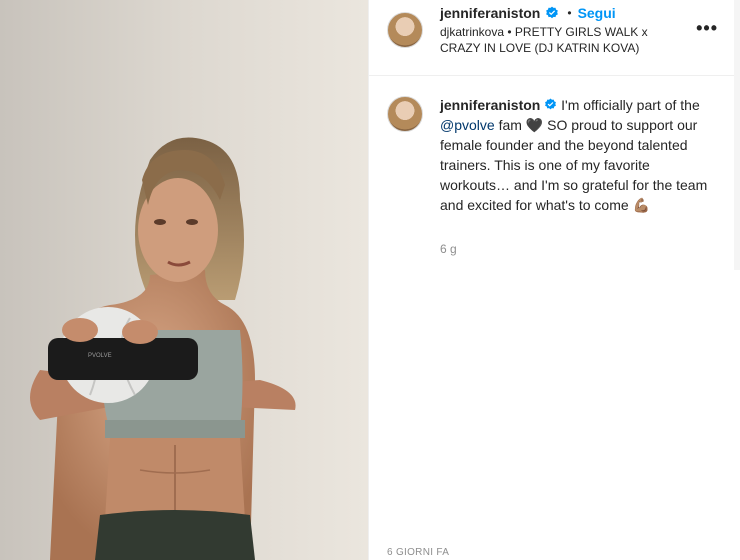 The image size is (740, 560). What do you see at coordinates (737, 135) in the screenshot?
I see `scrollbar` at bounding box center [737, 135].